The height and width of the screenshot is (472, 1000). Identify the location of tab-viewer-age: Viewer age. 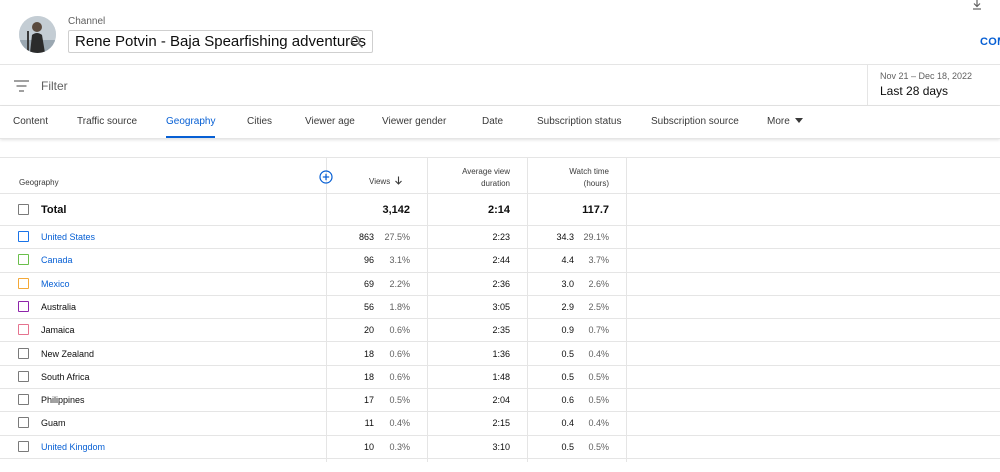
(330, 121).